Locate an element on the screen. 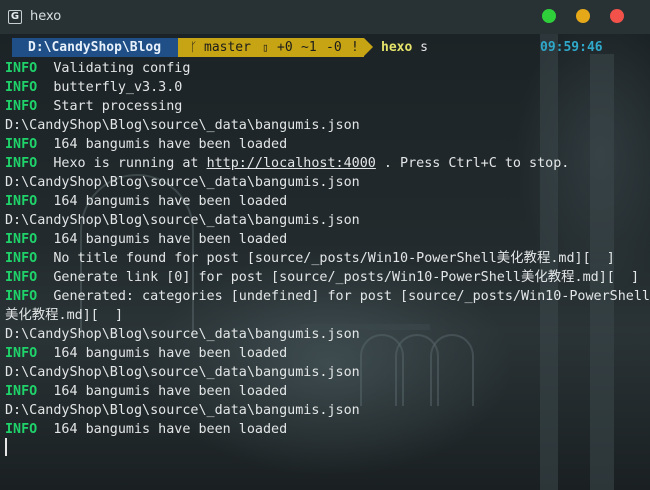 The height and width of the screenshot is (490, 650). git-dirty-flag: ! is located at coordinates (355, 47).